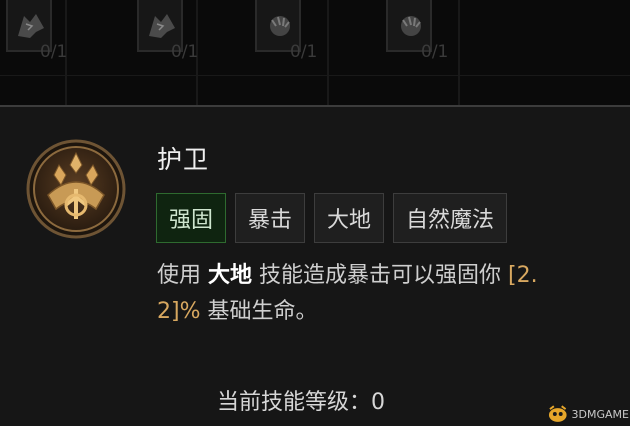  What do you see at coordinates (379, 294) in the screenshot?
I see `skill-description: 使用 大地 技能造成暴击可以强固你 [2. 2]% 基础生命。` at bounding box center [379, 294].